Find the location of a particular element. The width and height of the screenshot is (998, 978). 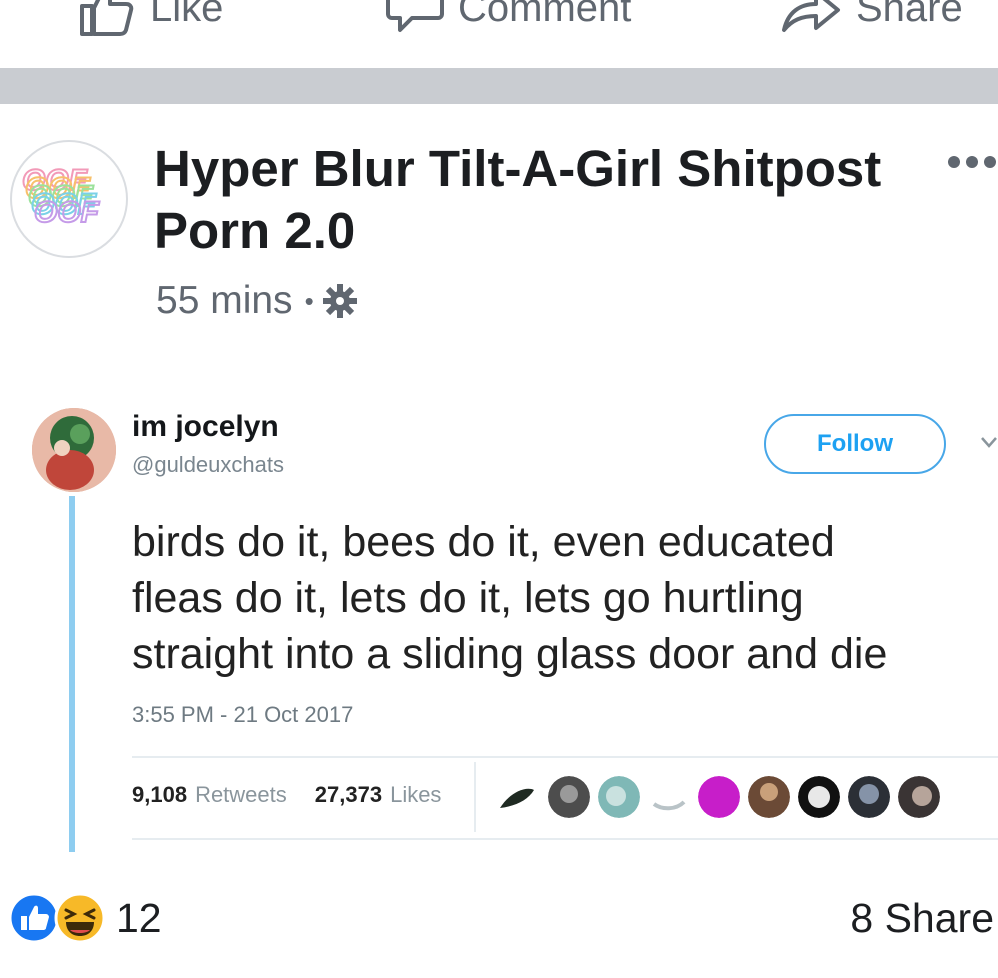

tweet-divider is located at coordinates (565, 757).